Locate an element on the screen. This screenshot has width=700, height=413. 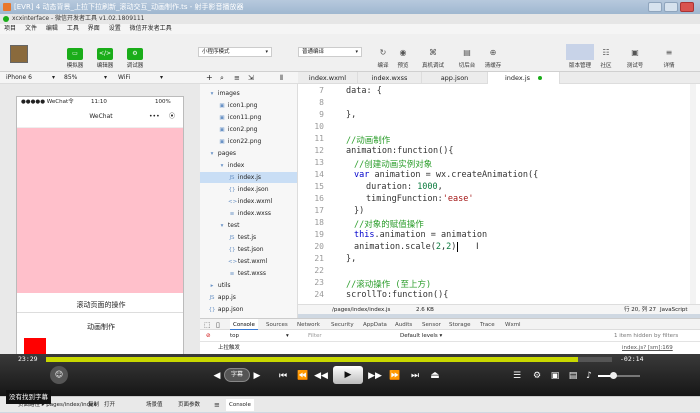
context-select: top is located at coordinates (234, 336).